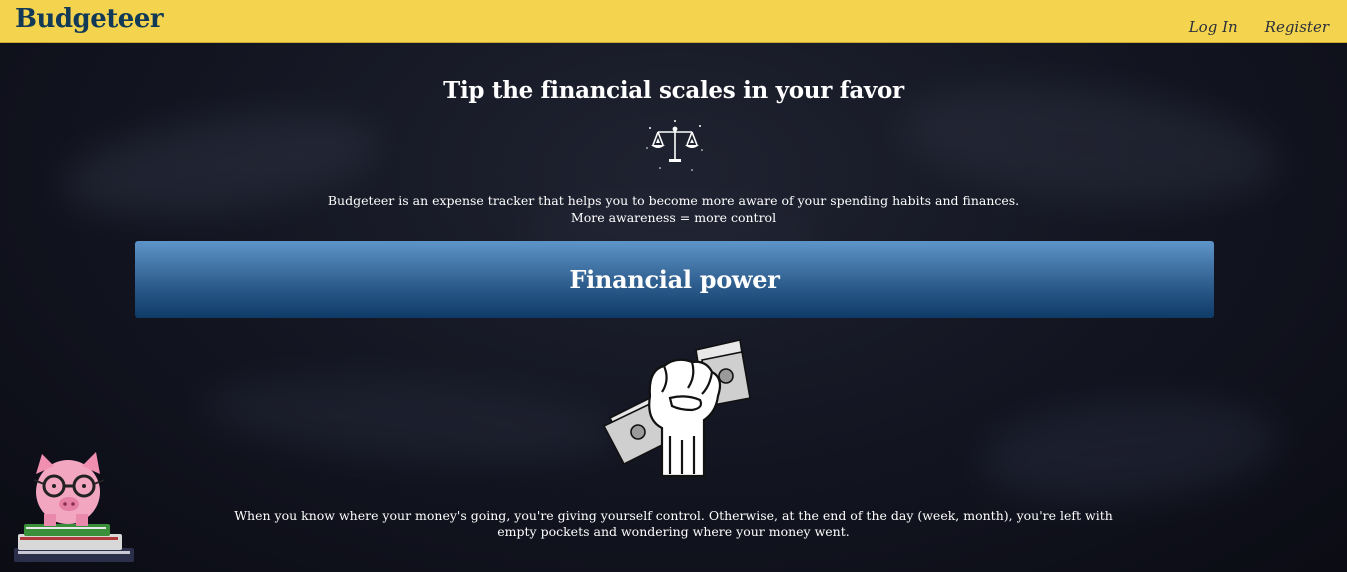 The width and height of the screenshot is (1347, 572). Describe the element at coordinates (1259, 27) in the screenshot. I see `nav-links: Log In Register` at that location.